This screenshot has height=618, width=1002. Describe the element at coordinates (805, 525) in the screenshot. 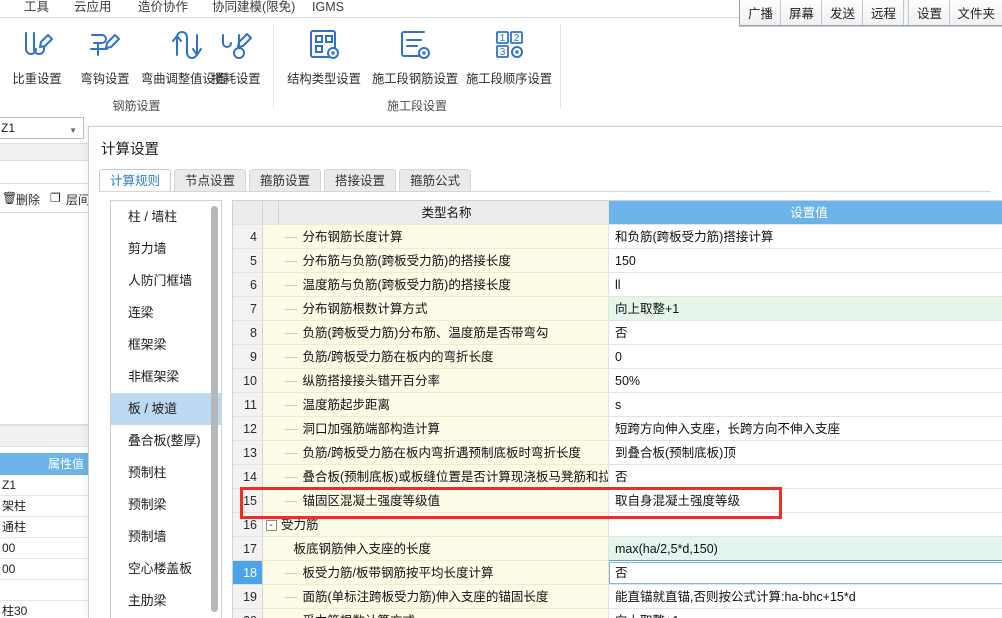

I see `row-setting-value` at that location.